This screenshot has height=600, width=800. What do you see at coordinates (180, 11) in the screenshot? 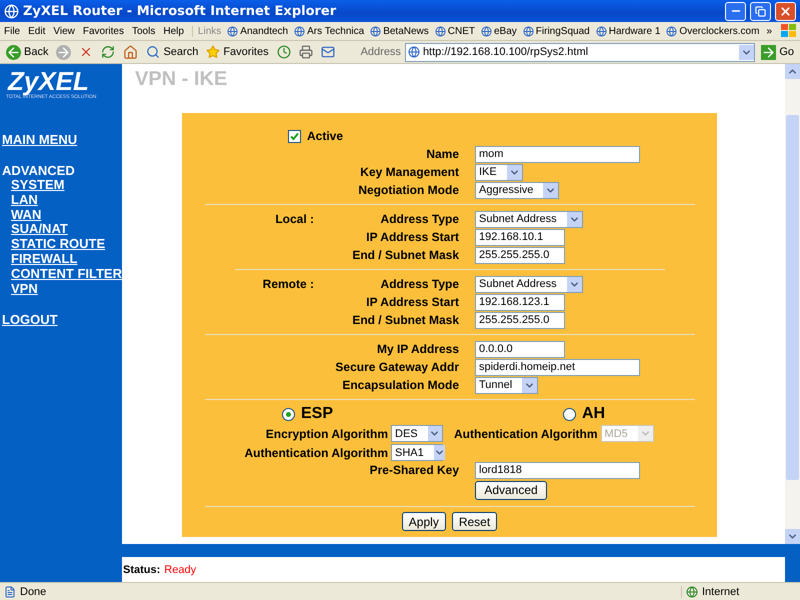
I see `window-title: ZyXEL Router - Microsoft Internet Explorer` at bounding box center [180, 11].